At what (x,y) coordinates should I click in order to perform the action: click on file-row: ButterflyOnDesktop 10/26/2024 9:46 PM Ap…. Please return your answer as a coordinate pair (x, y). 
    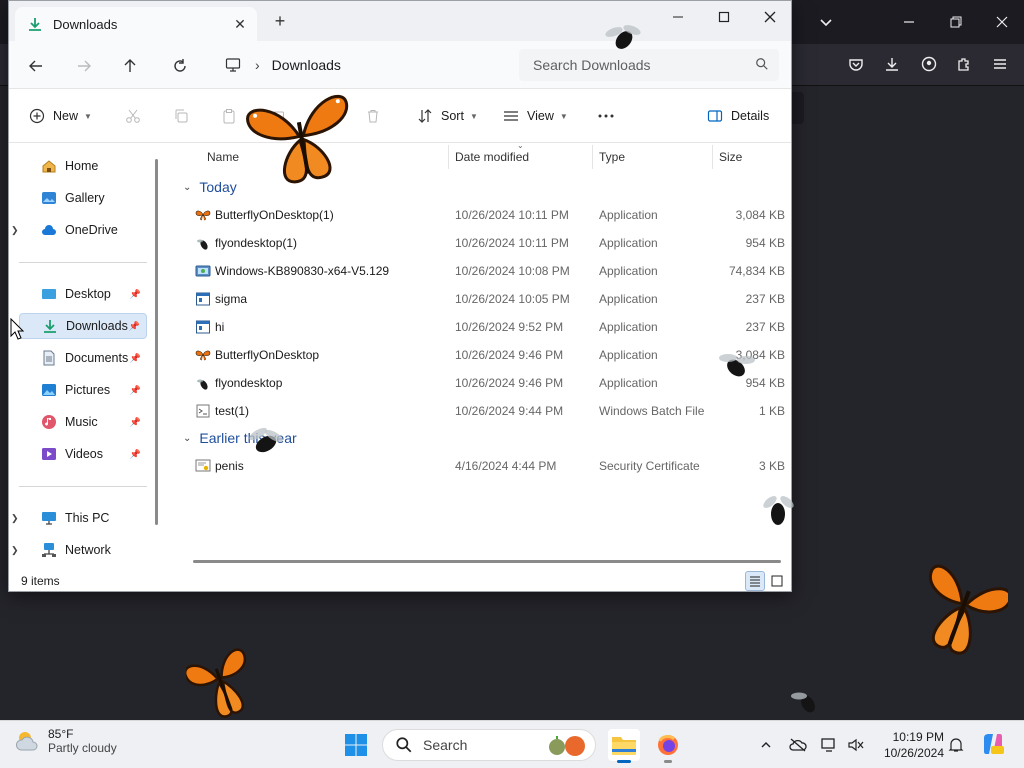
    Looking at the image, I should click on (482, 355).